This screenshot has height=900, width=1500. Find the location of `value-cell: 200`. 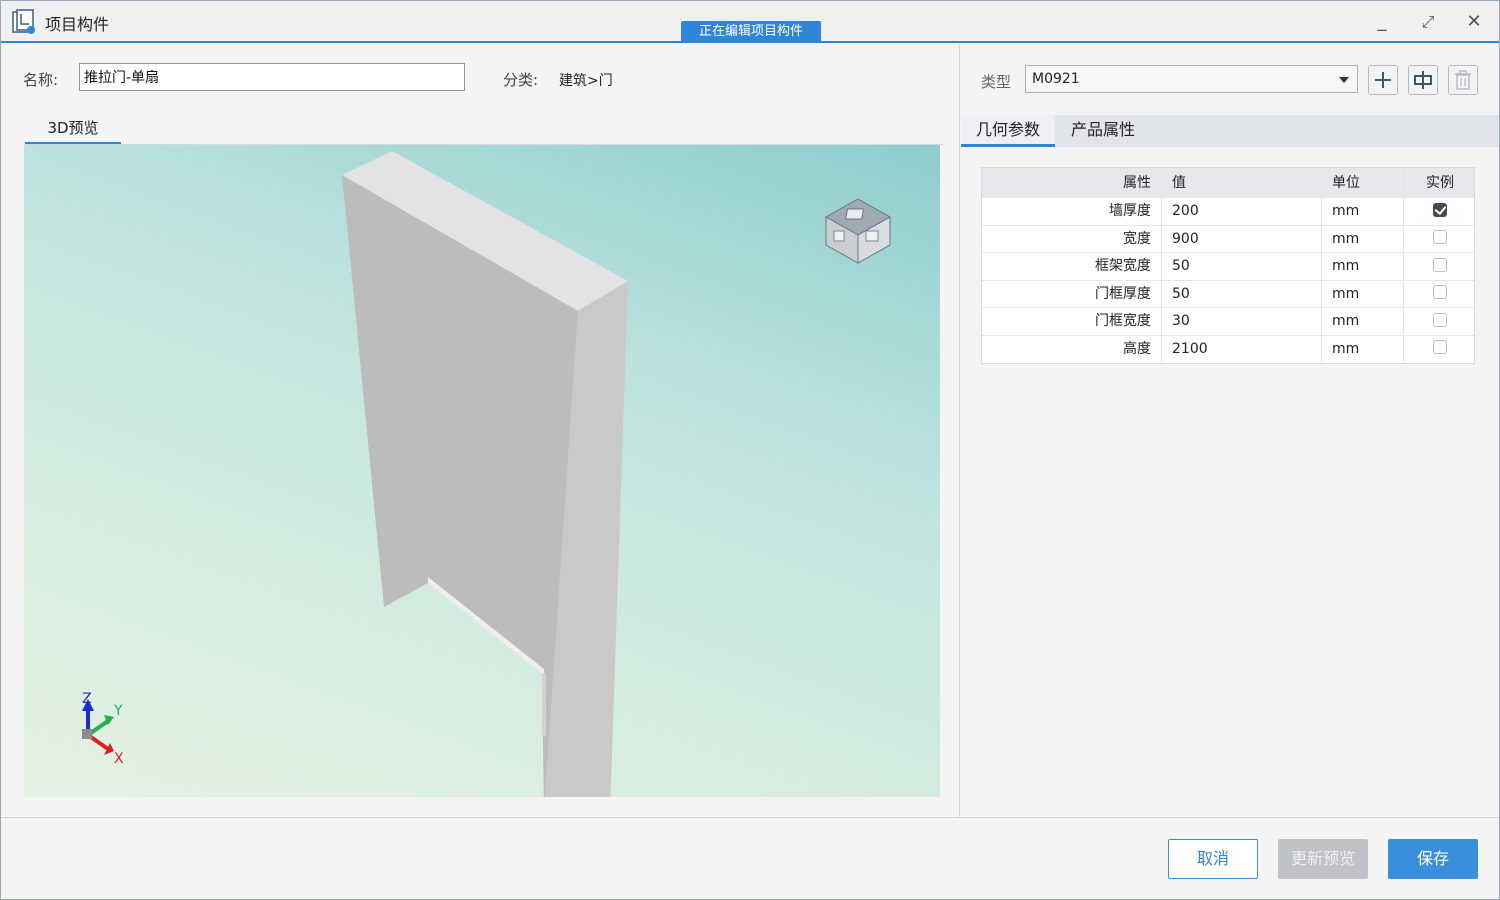

value-cell: 200 is located at coordinates (1242, 211).